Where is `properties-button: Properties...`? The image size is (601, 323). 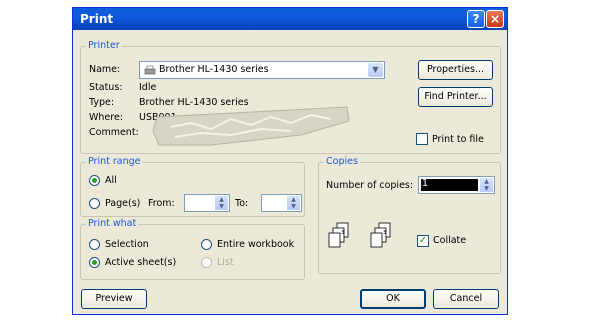 properties-button: Properties... is located at coordinates (455, 70).